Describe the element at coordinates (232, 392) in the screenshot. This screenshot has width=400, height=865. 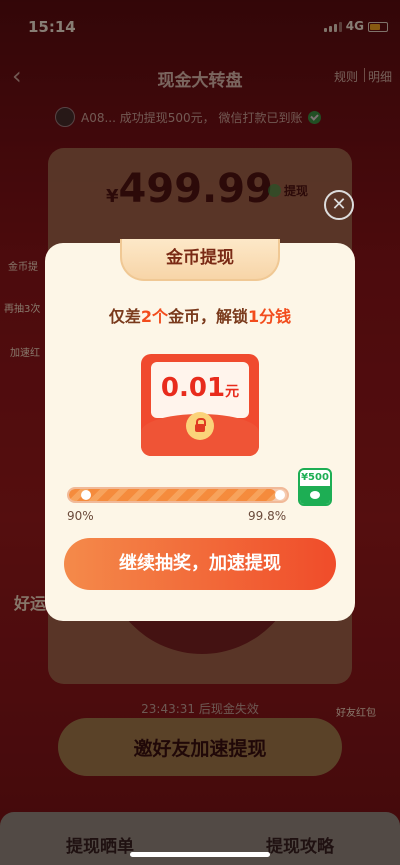
I see `envelope-unit: 元` at that location.